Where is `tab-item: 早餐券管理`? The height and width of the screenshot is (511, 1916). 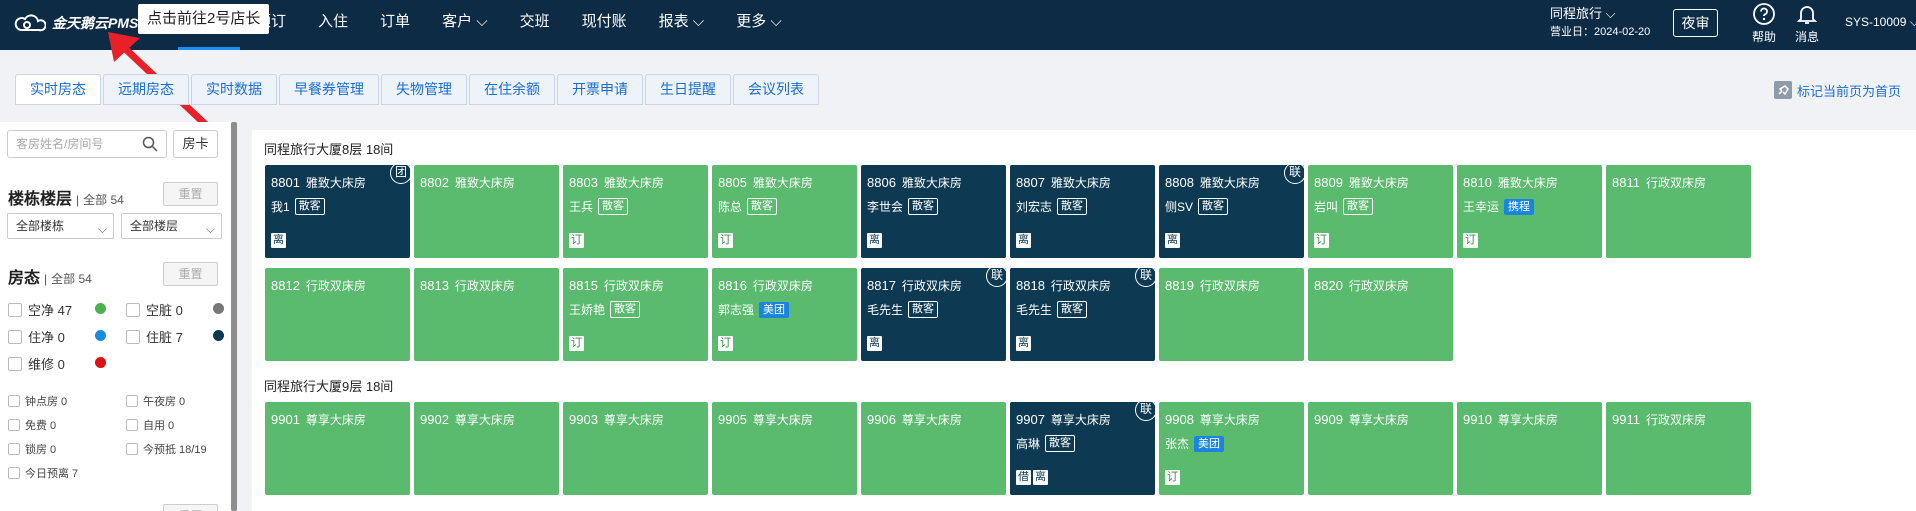 tab-item: 早餐券管理 is located at coordinates (329, 89).